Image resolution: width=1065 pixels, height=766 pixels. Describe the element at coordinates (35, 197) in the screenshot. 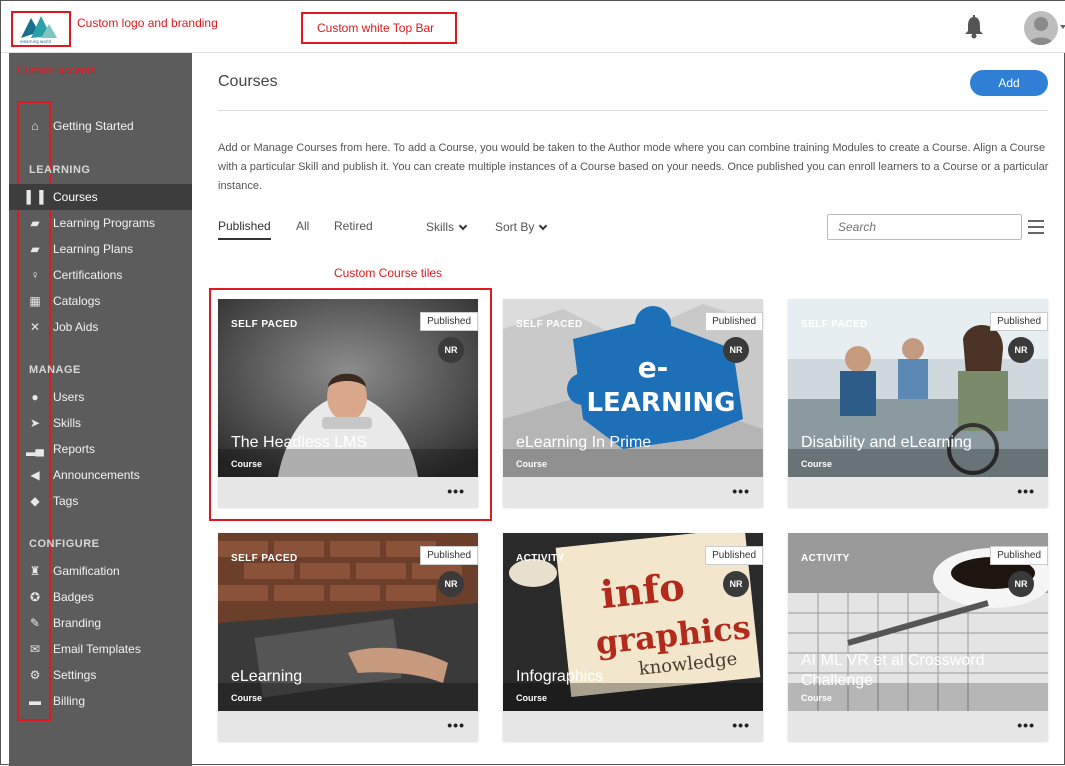

I see `book-icon: ▌▐` at that location.